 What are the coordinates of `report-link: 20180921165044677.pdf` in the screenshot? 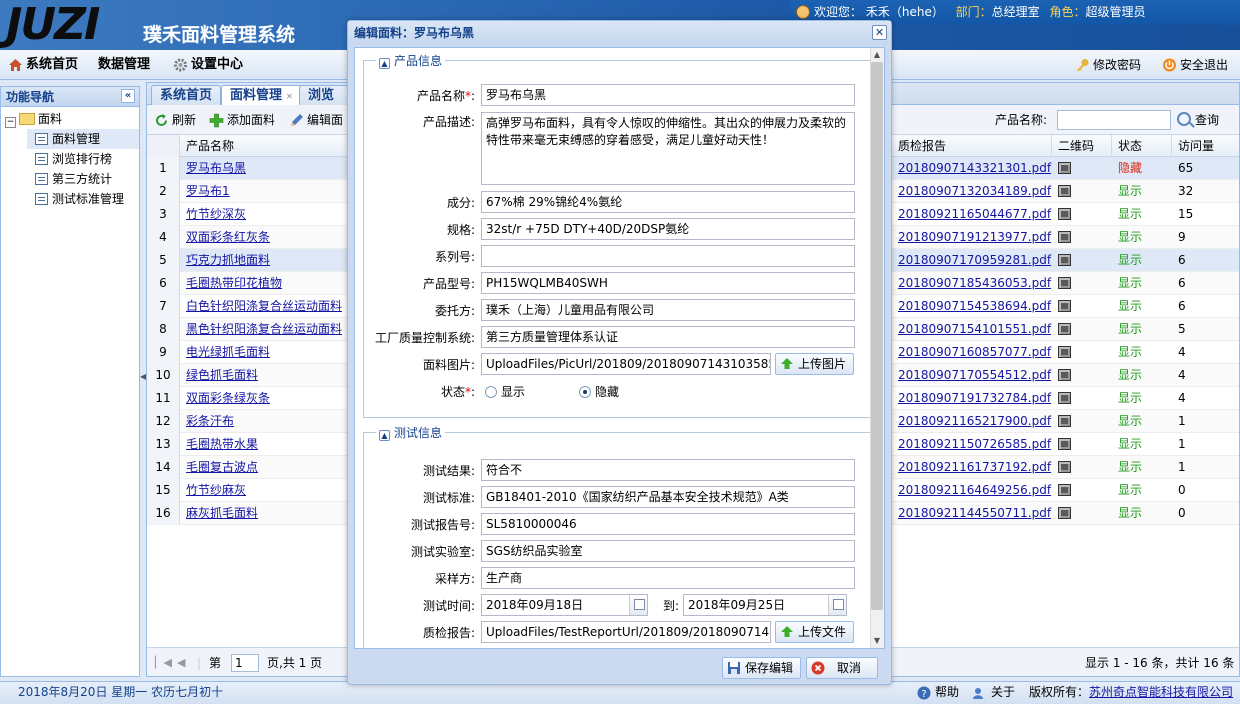 It's located at (975, 214).